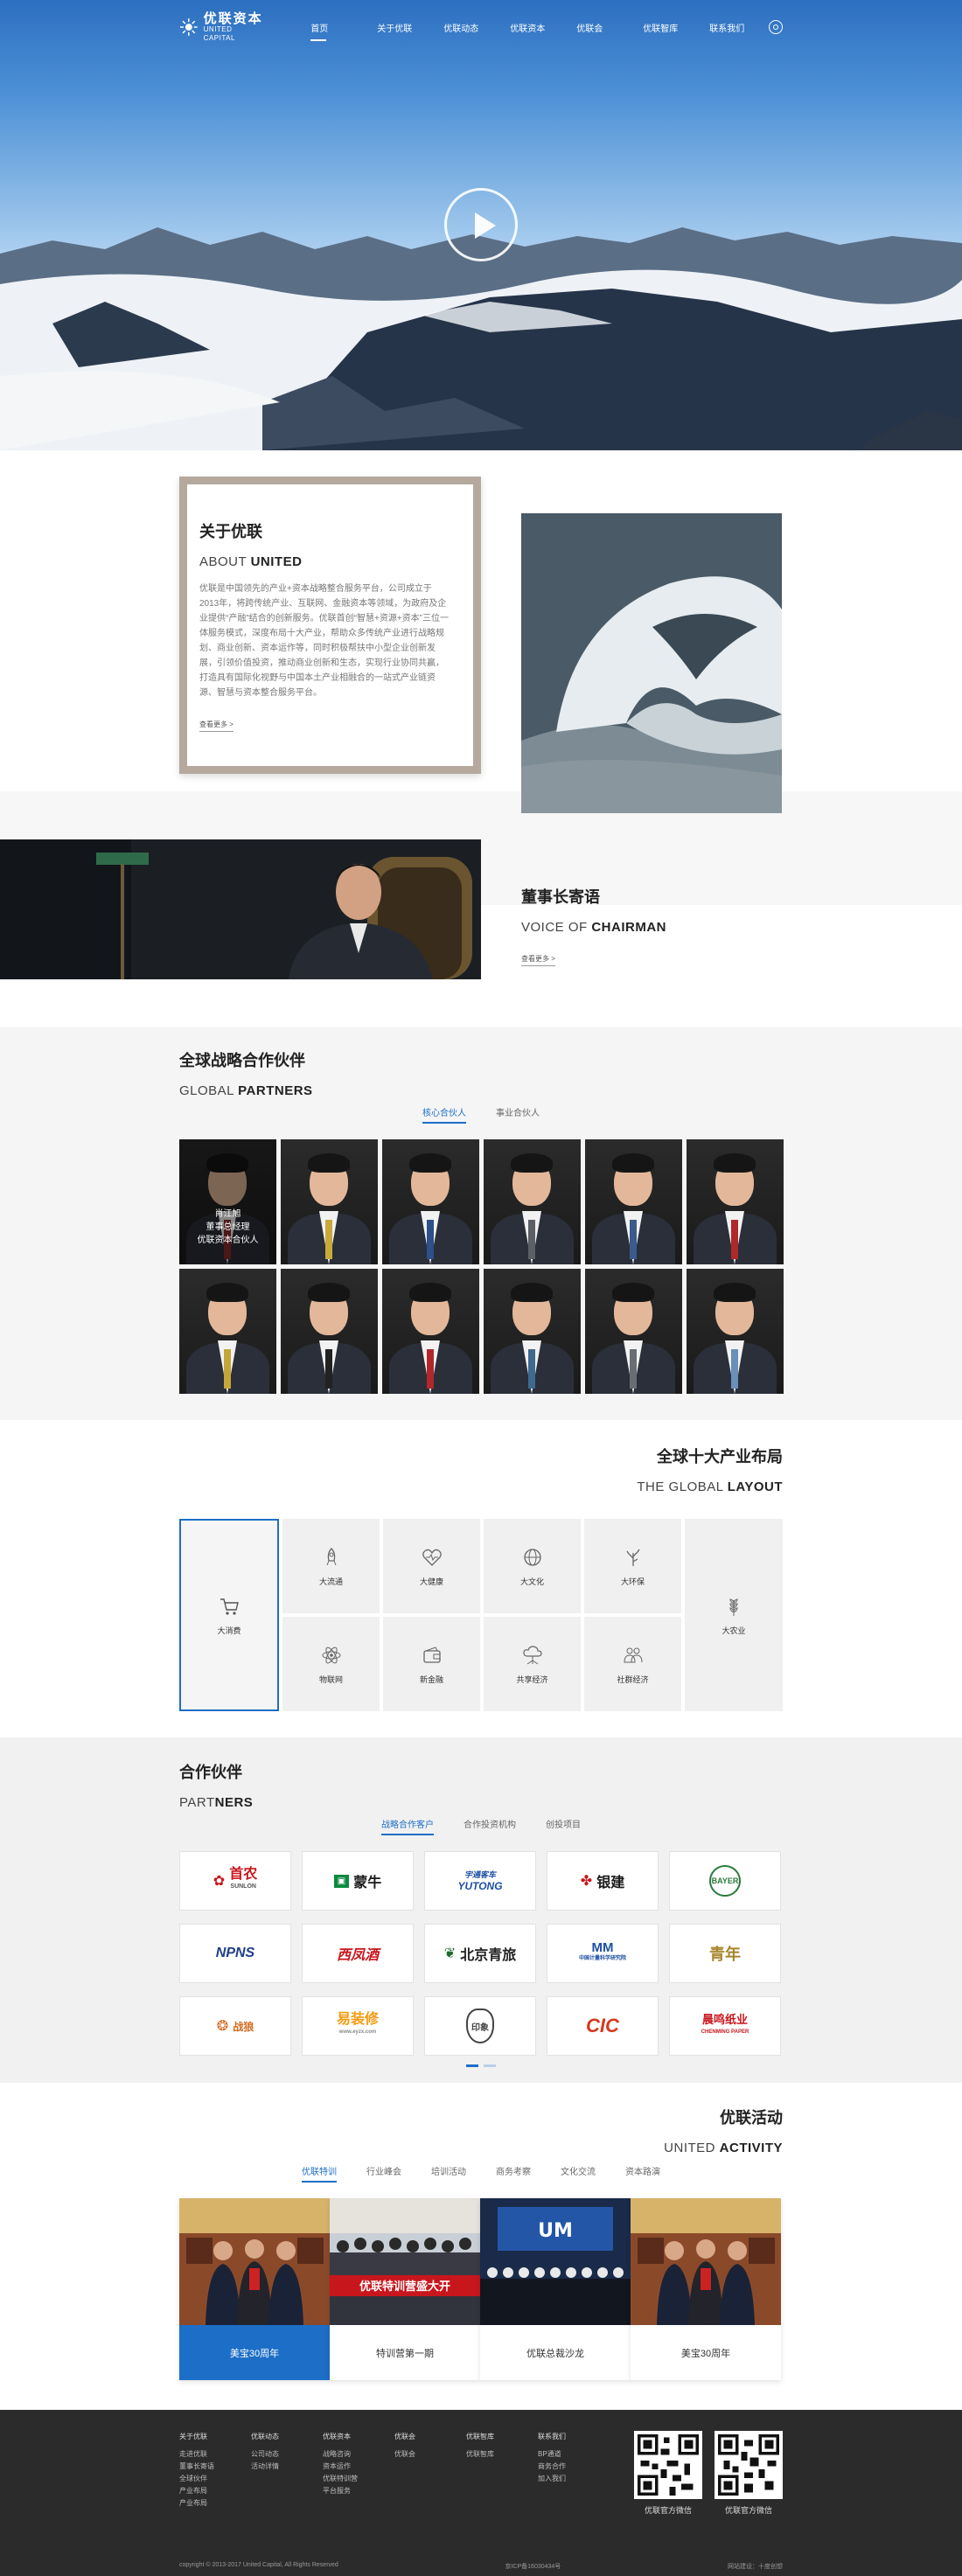 The width and height of the screenshot is (962, 2576). I want to click on leaf-icon: ❦, so click(450, 1953).